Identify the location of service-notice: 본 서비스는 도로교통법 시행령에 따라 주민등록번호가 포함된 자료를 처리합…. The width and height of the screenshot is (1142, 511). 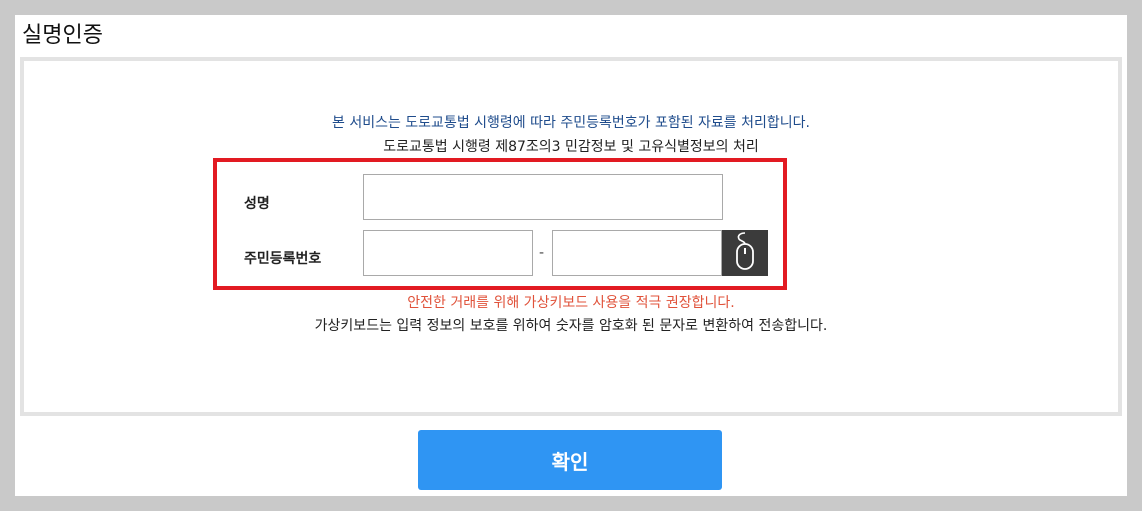
(571, 123).